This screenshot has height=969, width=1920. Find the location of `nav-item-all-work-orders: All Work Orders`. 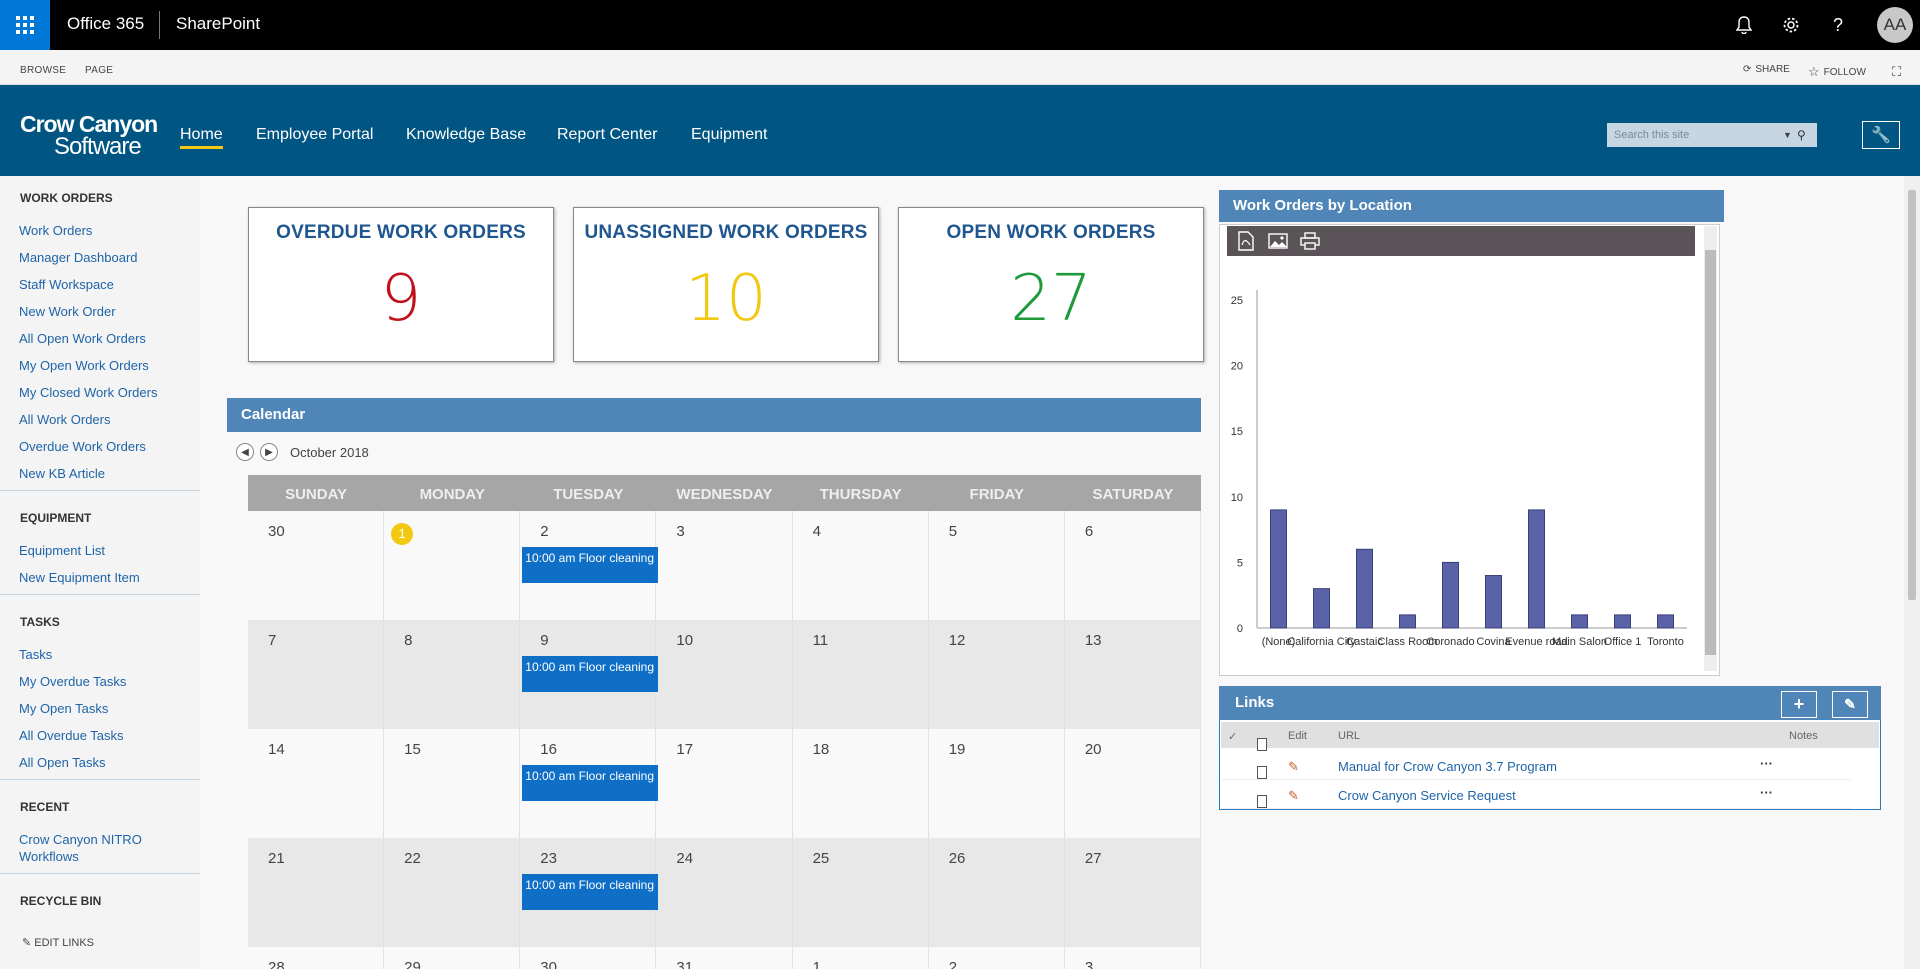

nav-item-all-work-orders: All Work Orders is located at coordinates (65, 419).